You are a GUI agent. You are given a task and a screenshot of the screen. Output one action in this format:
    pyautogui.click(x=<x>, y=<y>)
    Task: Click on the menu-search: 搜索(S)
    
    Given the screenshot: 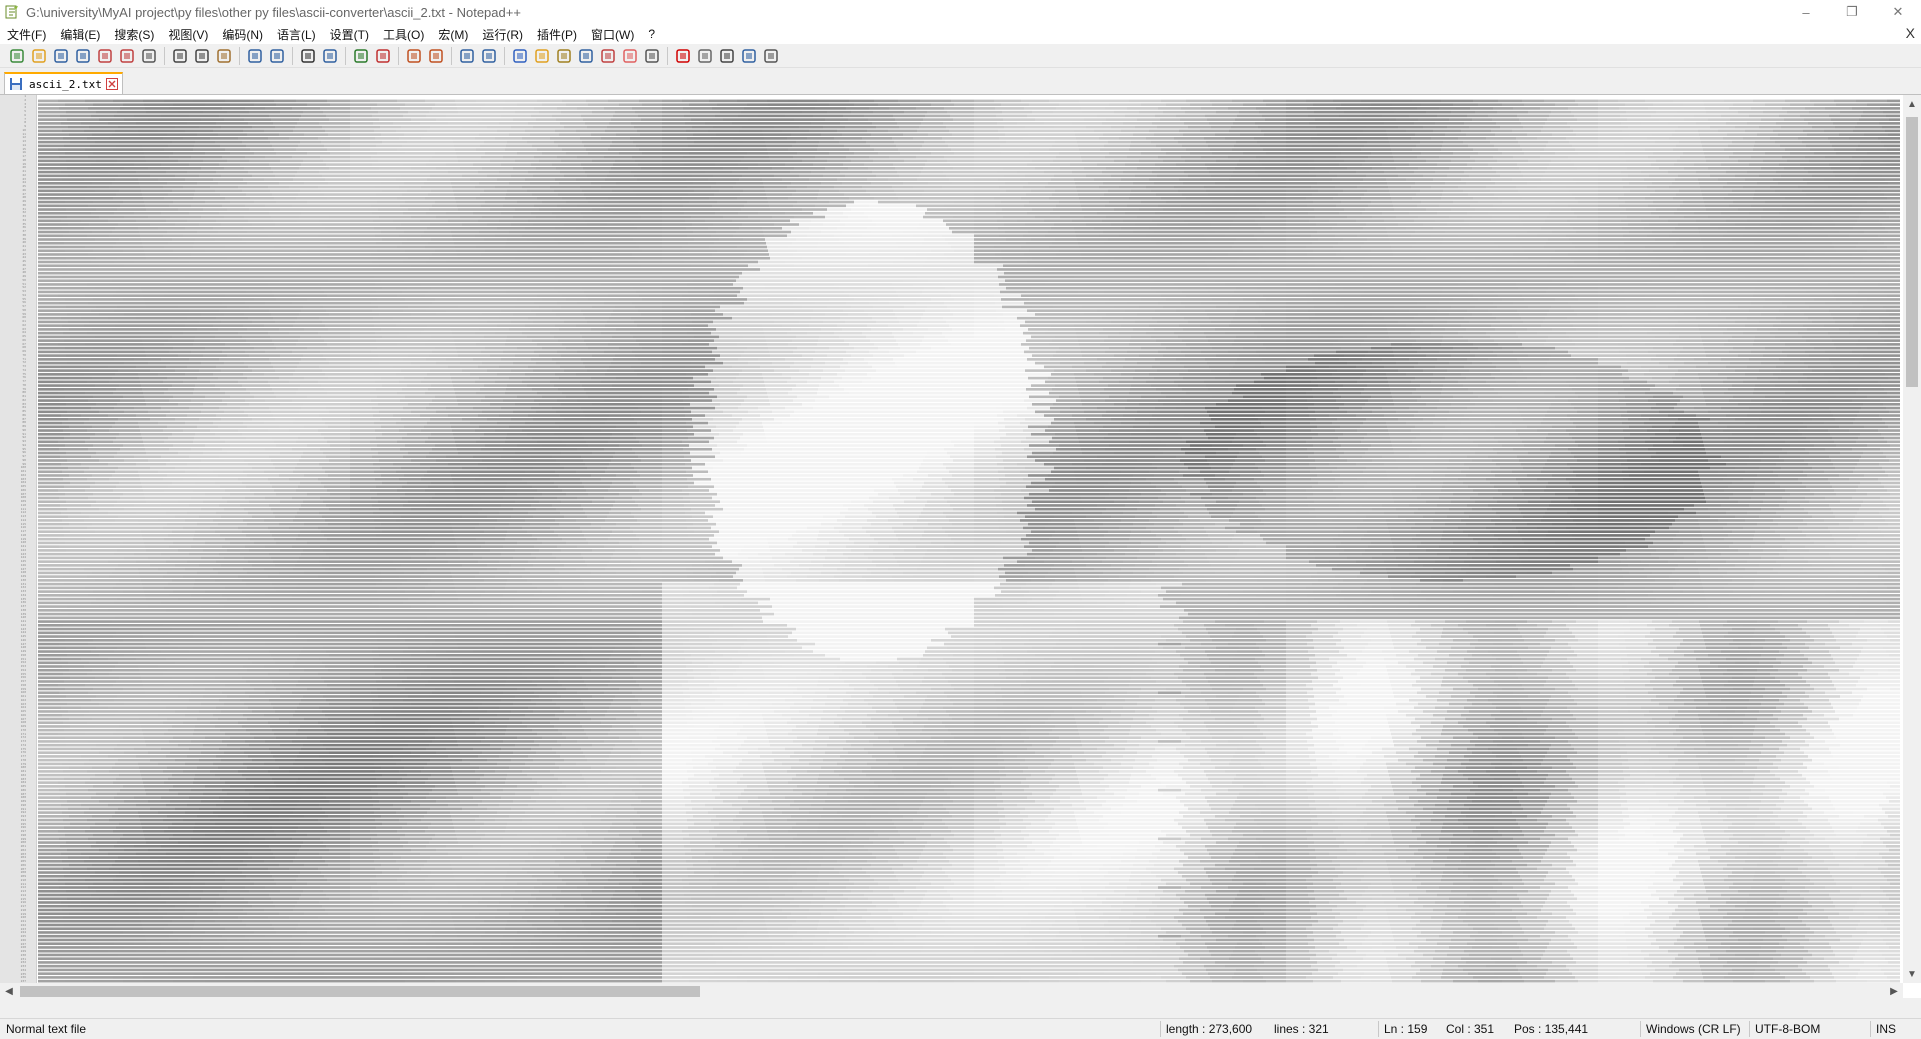 What is the action you would take?
    pyautogui.click(x=134, y=34)
    